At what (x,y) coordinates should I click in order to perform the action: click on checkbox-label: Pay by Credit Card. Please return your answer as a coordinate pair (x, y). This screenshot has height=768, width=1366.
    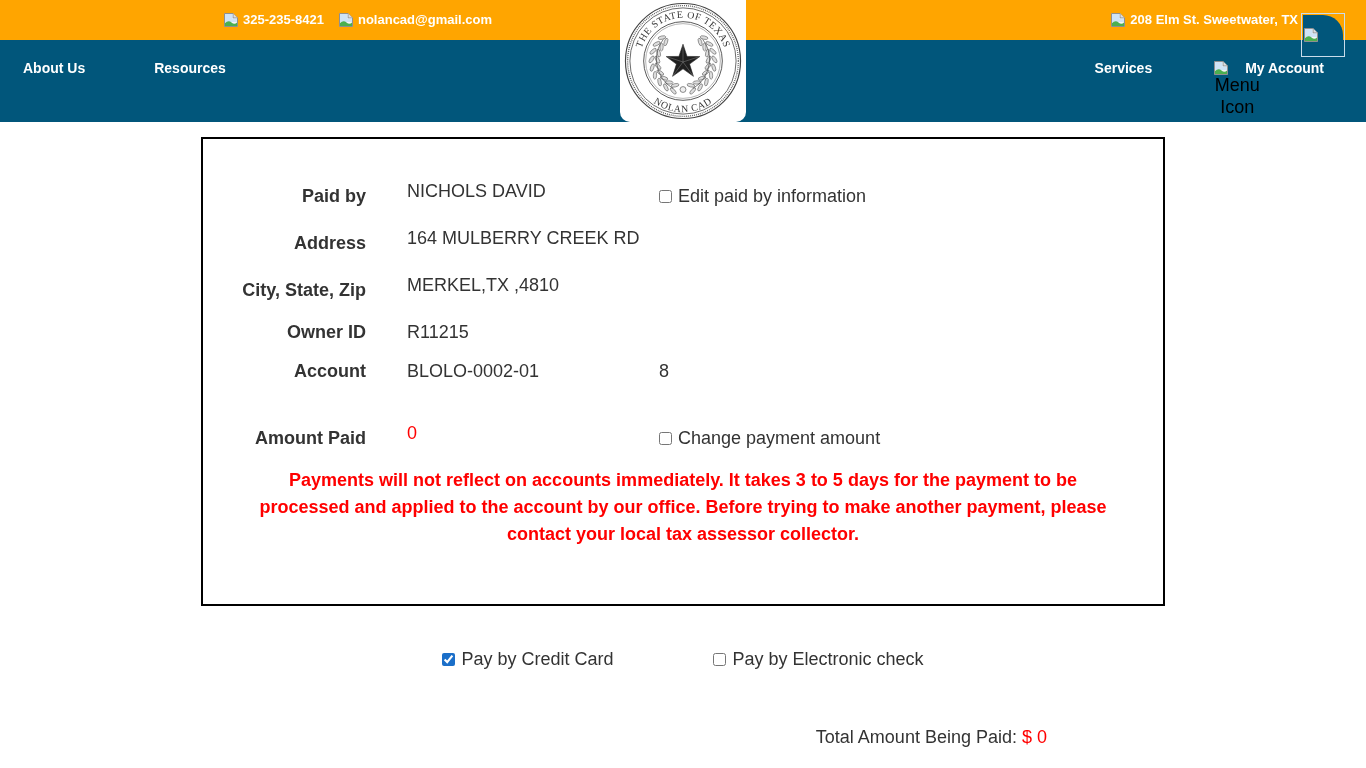
    Looking at the image, I should click on (537, 659).